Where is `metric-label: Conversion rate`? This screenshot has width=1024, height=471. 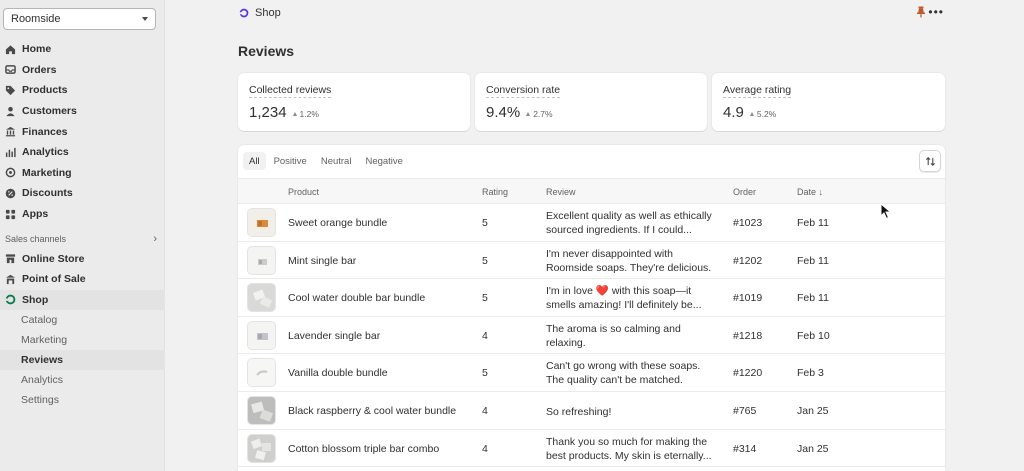 metric-label: Conversion rate is located at coordinates (523, 91).